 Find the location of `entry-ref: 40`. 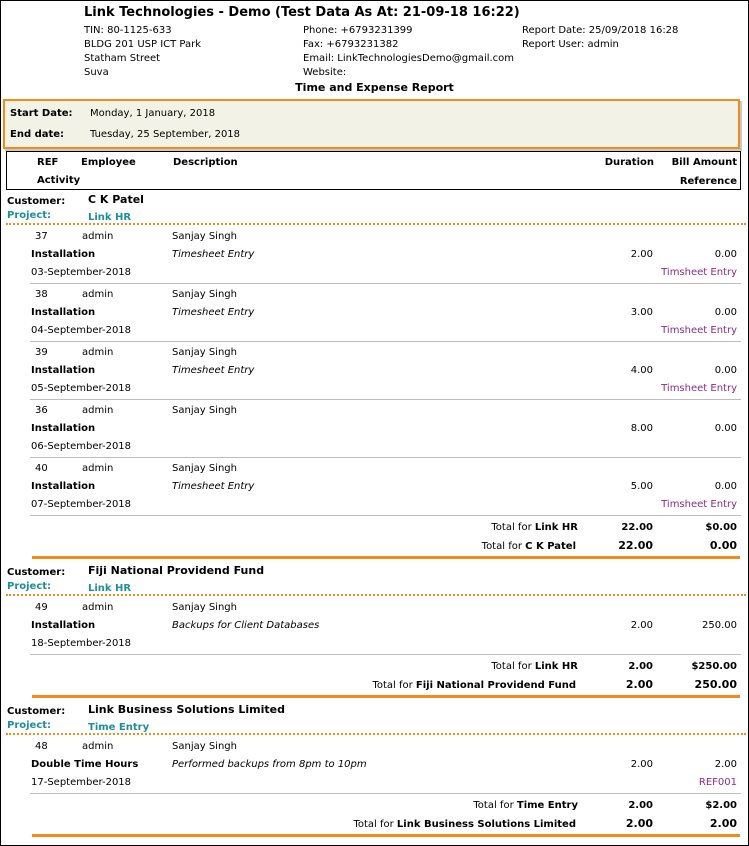

entry-ref: 40 is located at coordinates (41, 468).